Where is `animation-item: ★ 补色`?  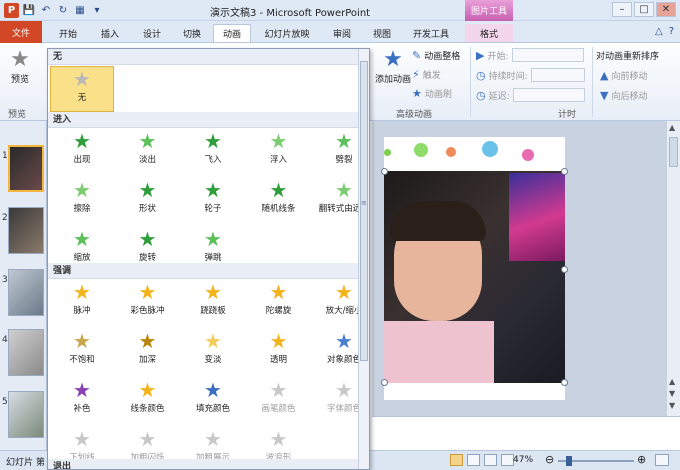 animation-item: ★ 补色 is located at coordinates (82, 401).